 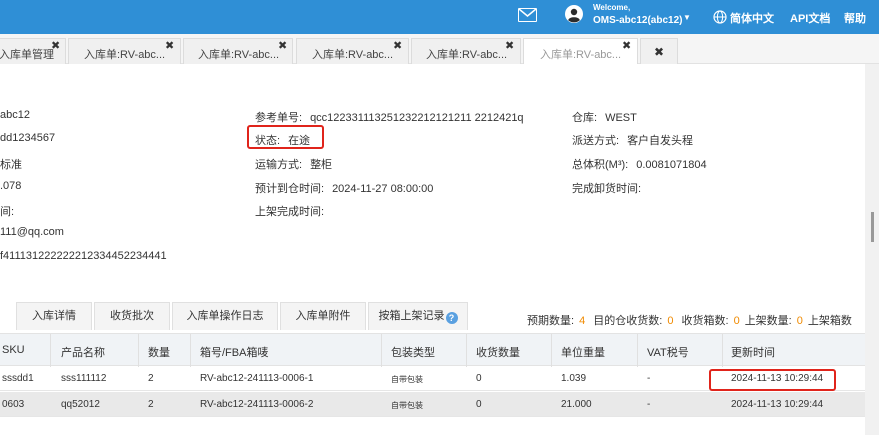 What do you see at coordinates (466, 51) in the screenshot?
I see `tab-inbound-order-4: 入库单:RV-abc... ✖` at bounding box center [466, 51].